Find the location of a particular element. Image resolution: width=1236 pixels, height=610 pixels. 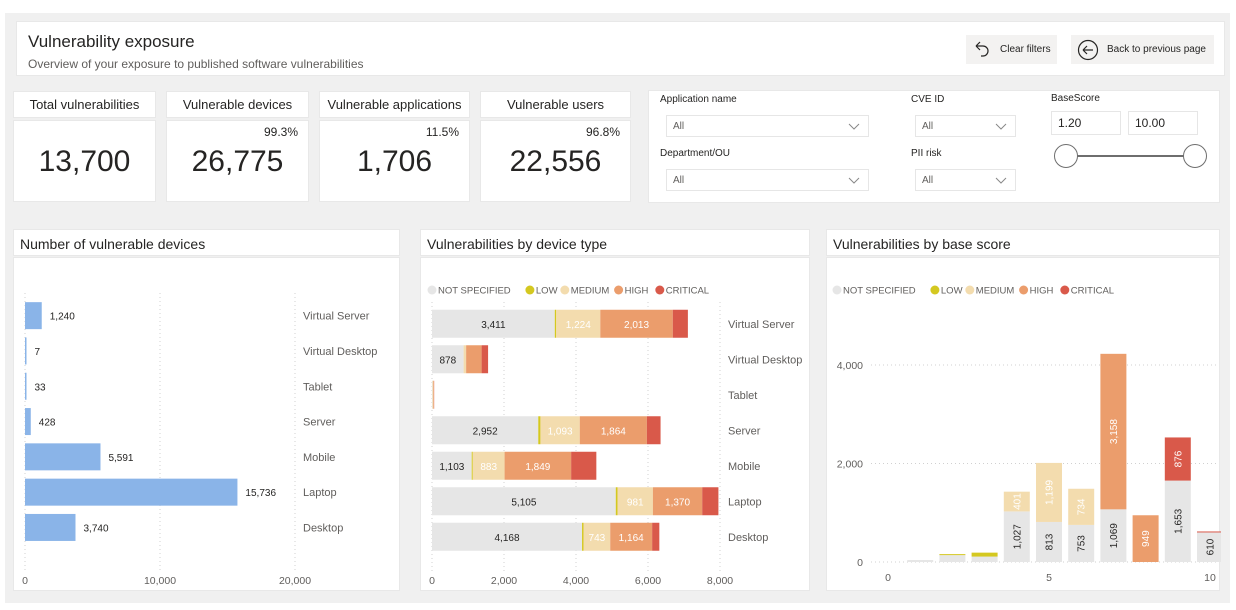

bar-segment-desktop-low is located at coordinates (583, 536).